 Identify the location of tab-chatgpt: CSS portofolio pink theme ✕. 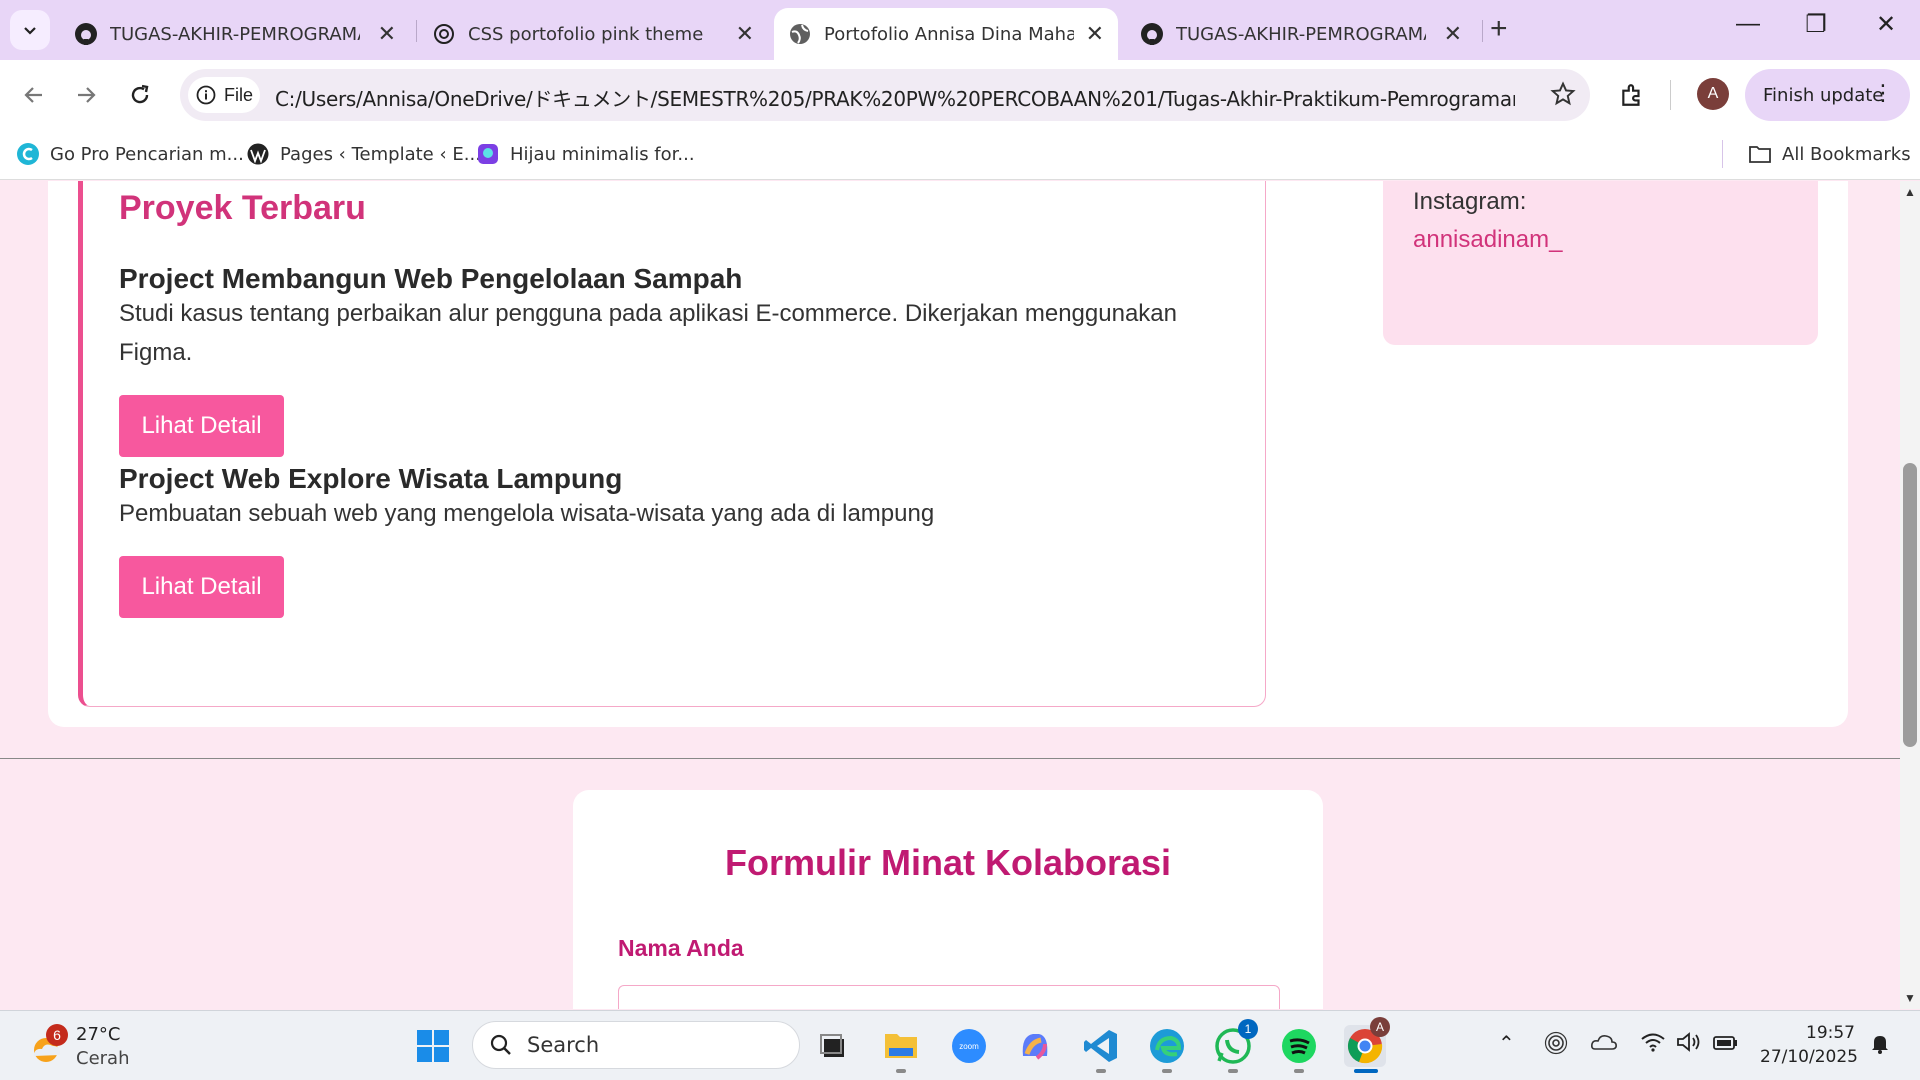
(593, 34).